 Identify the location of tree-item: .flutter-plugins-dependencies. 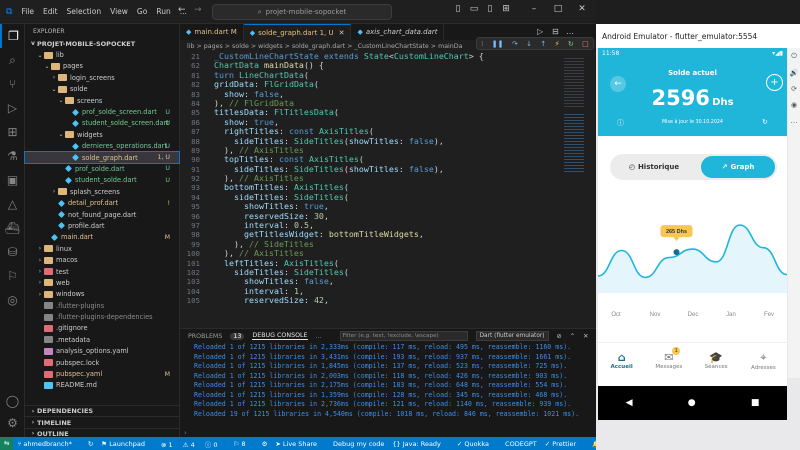
(102, 316).